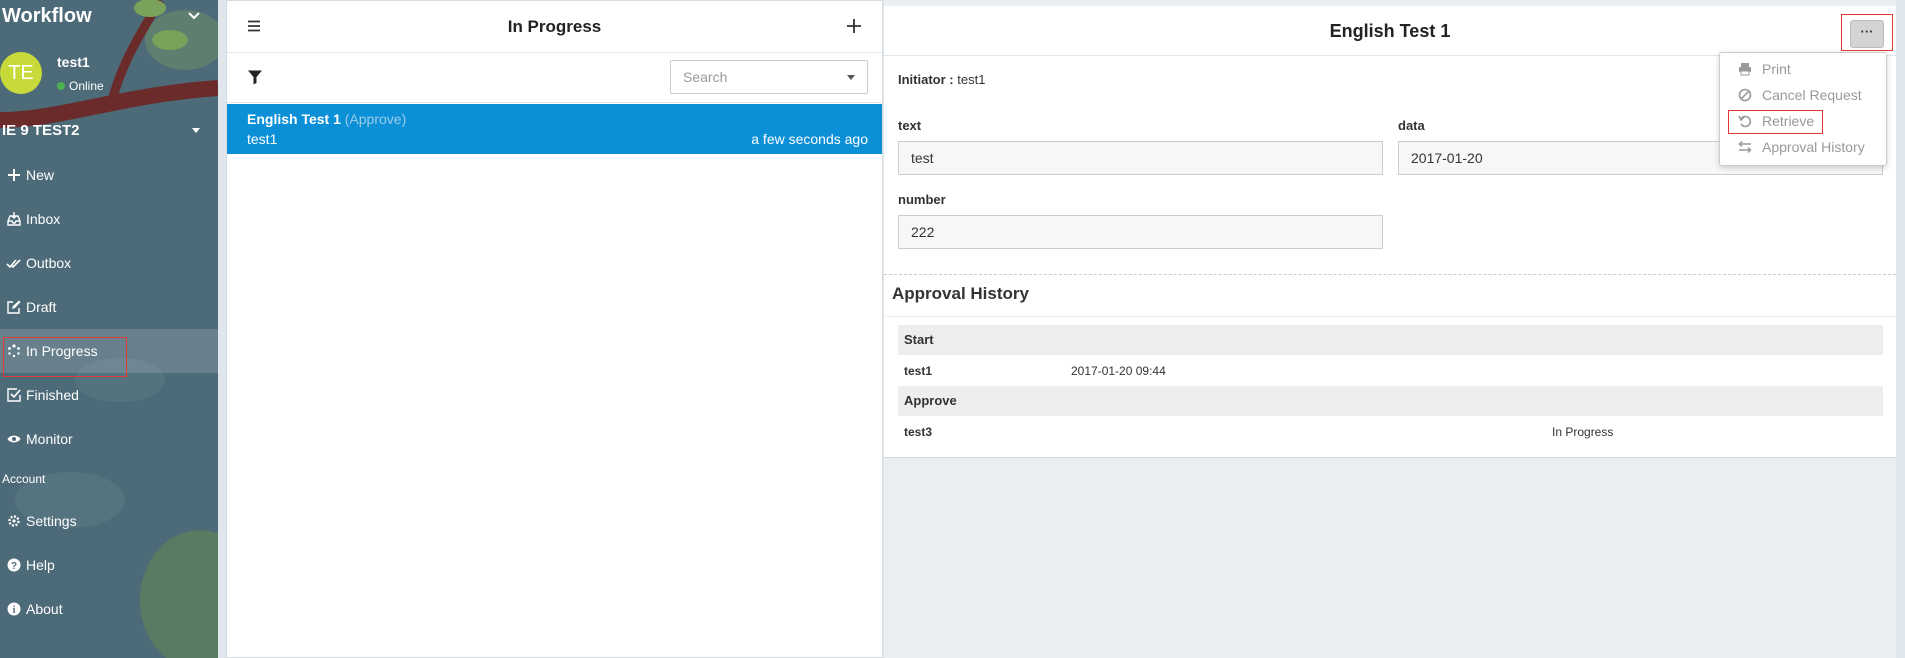 The width and height of the screenshot is (1905, 658). What do you see at coordinates (41, 307) in the screenshot?
I see `sidebar-item-label: Draft` at bounding box center [41, 307].